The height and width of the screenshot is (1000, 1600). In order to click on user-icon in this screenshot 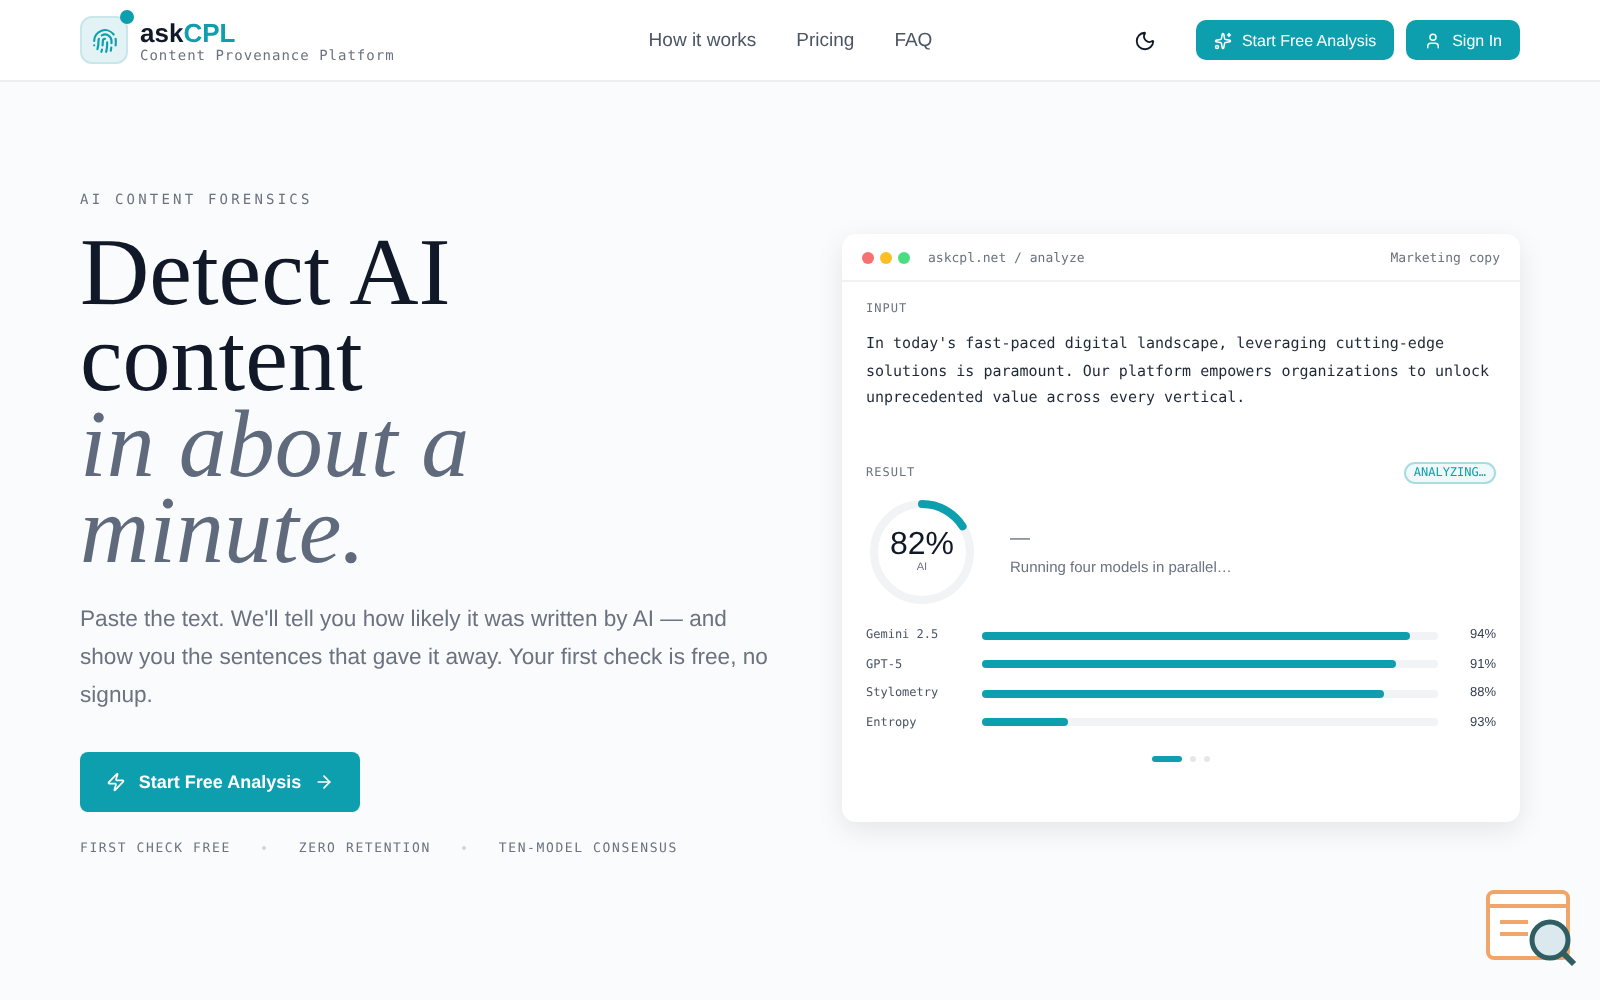, I will do `click(1433, 40)`.